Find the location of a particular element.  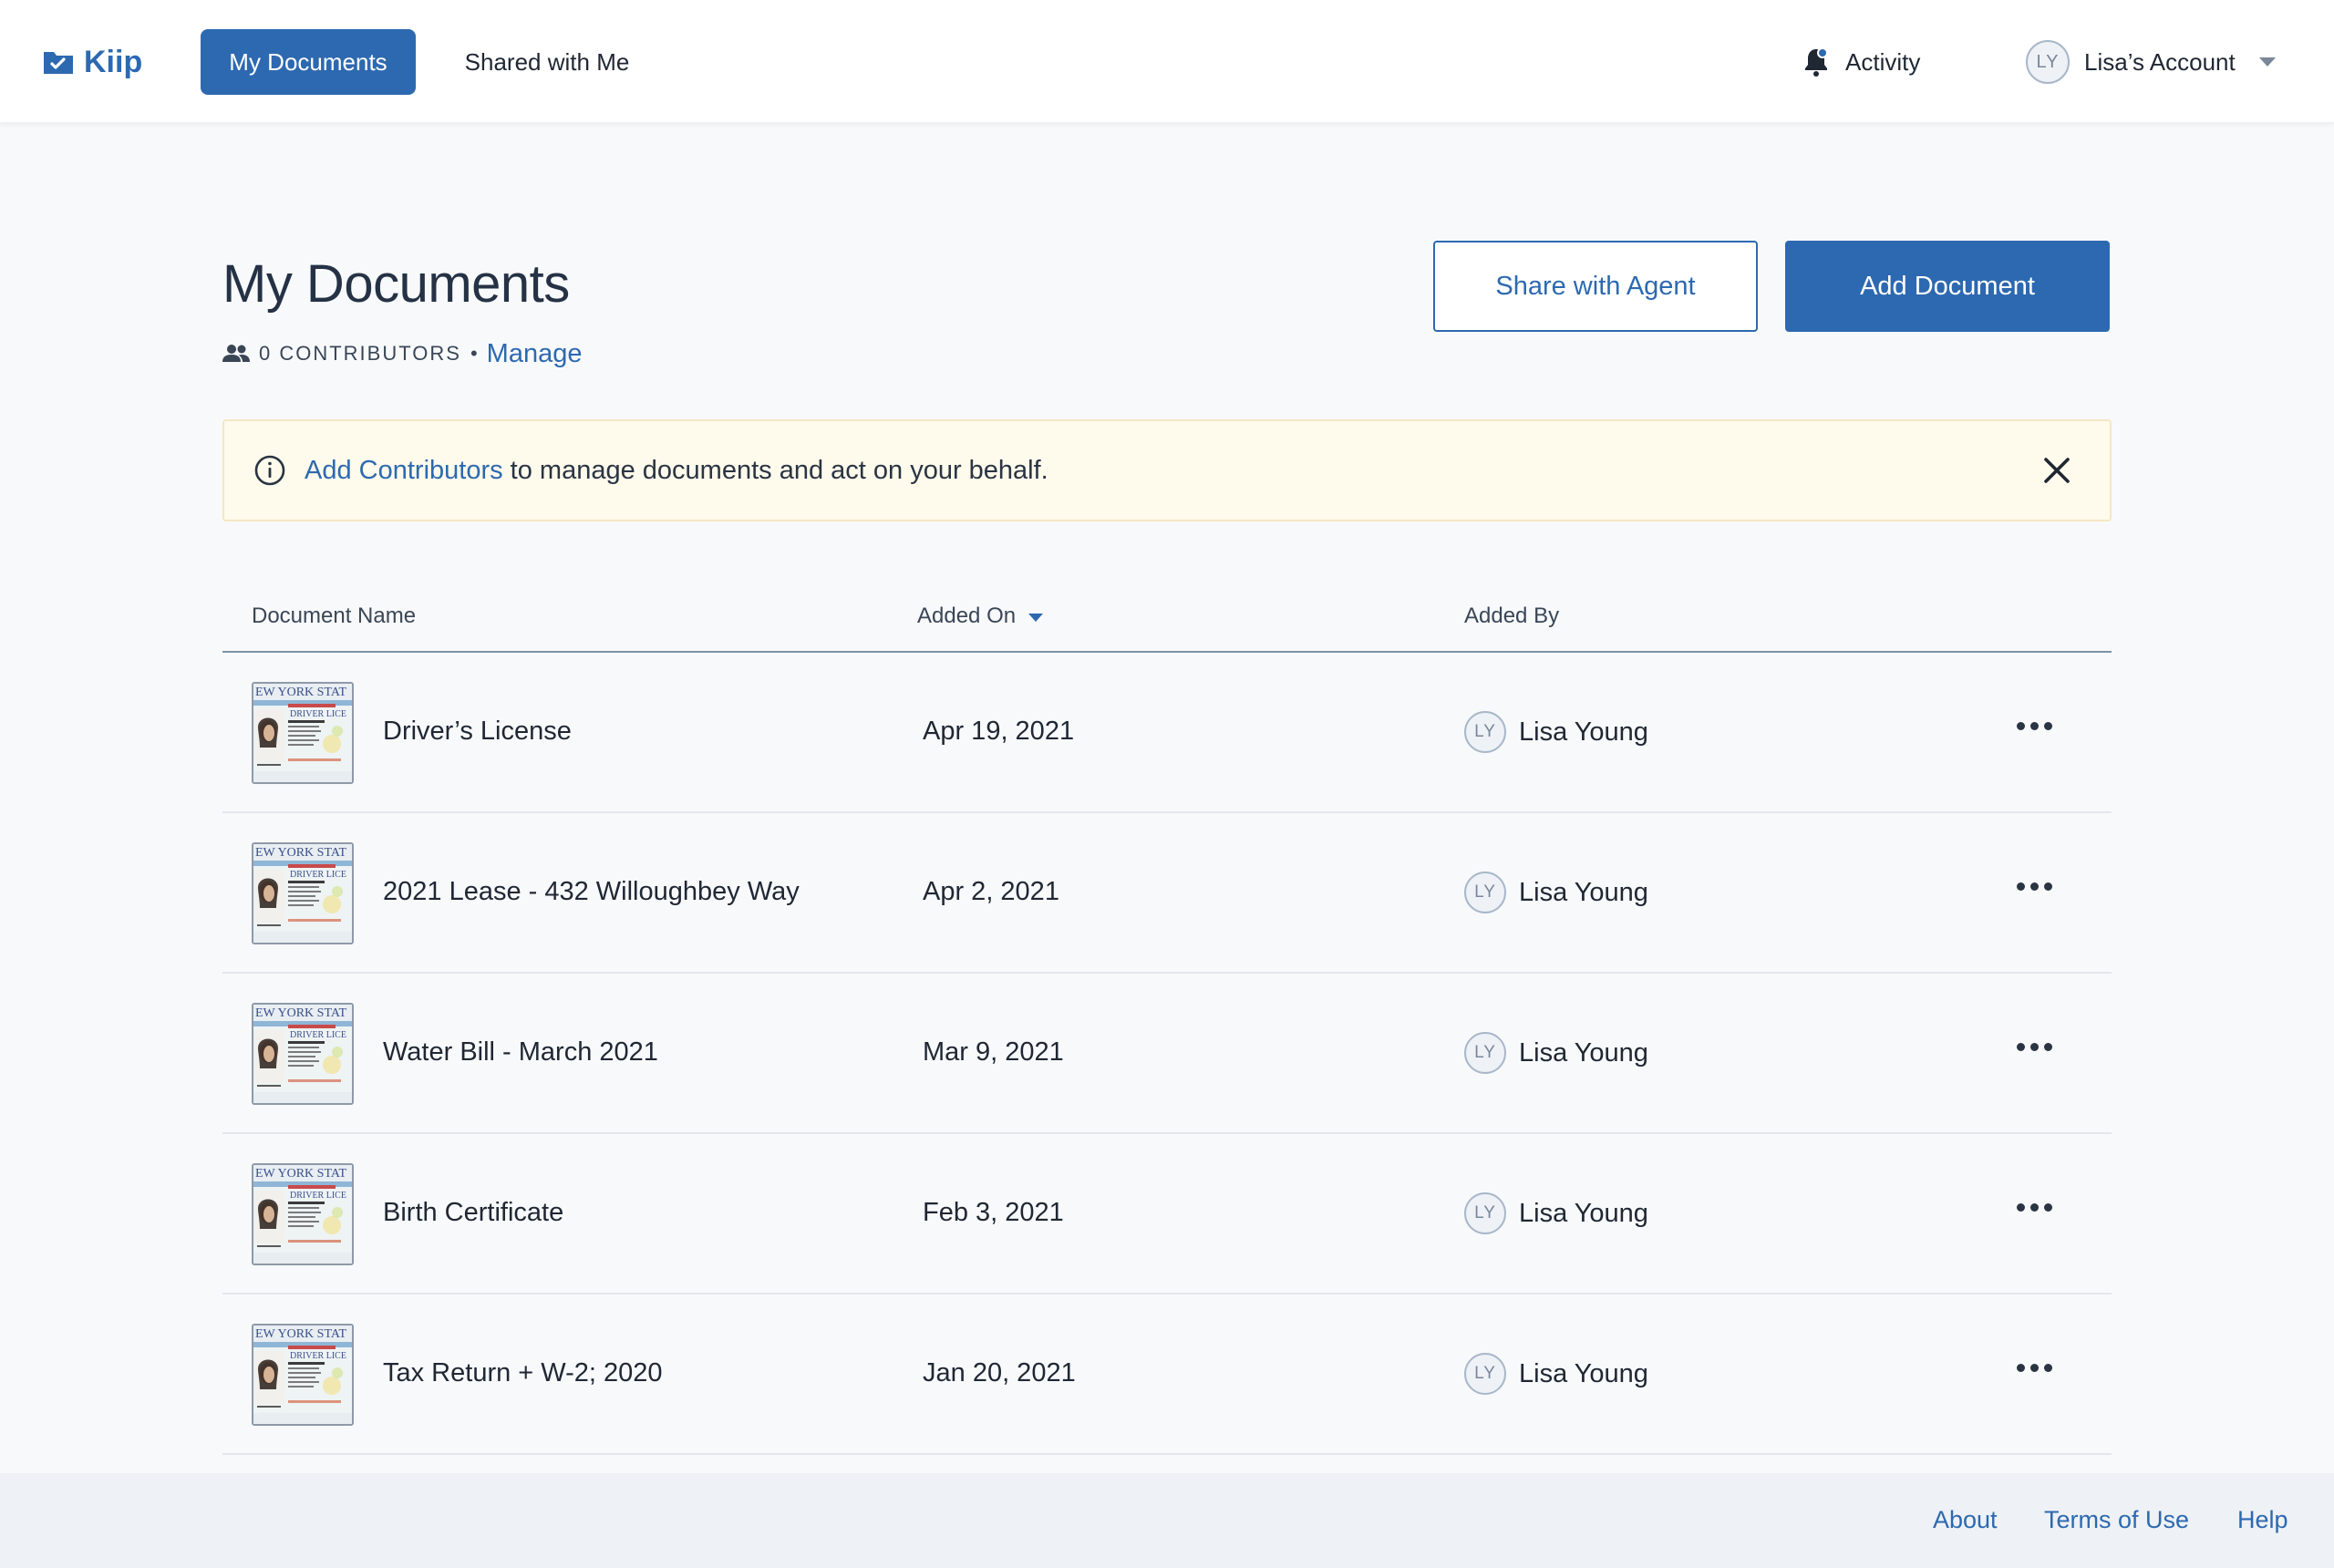

people-icon is located at coordinates (236, 353).